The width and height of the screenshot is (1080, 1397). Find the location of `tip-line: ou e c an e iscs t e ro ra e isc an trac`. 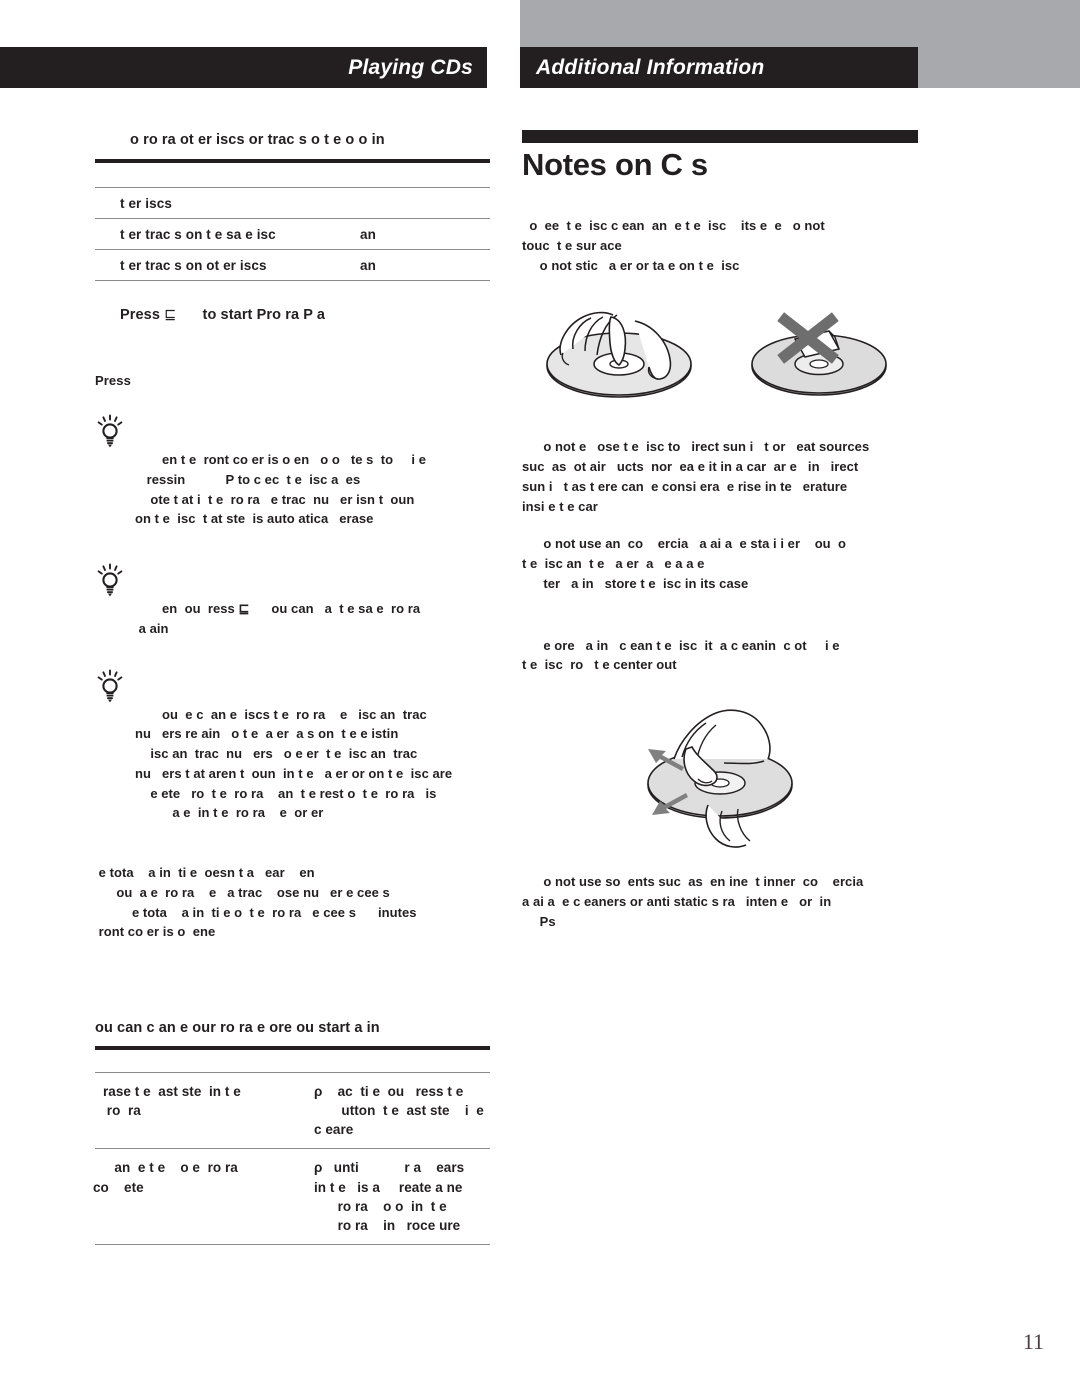

tip-line: ou e c an e iscs t e ro ra e isc an trac is located at coordinates (291, 714).